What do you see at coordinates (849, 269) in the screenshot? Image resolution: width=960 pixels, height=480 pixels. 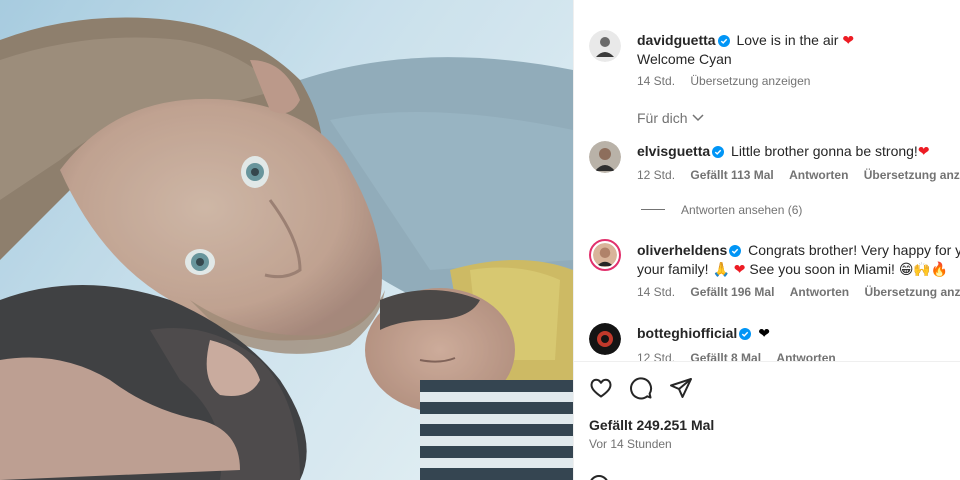 I see `comment-text-continued-2: See you soon in Miami! 😁🙌🔥` at bounding box center [849, 269].